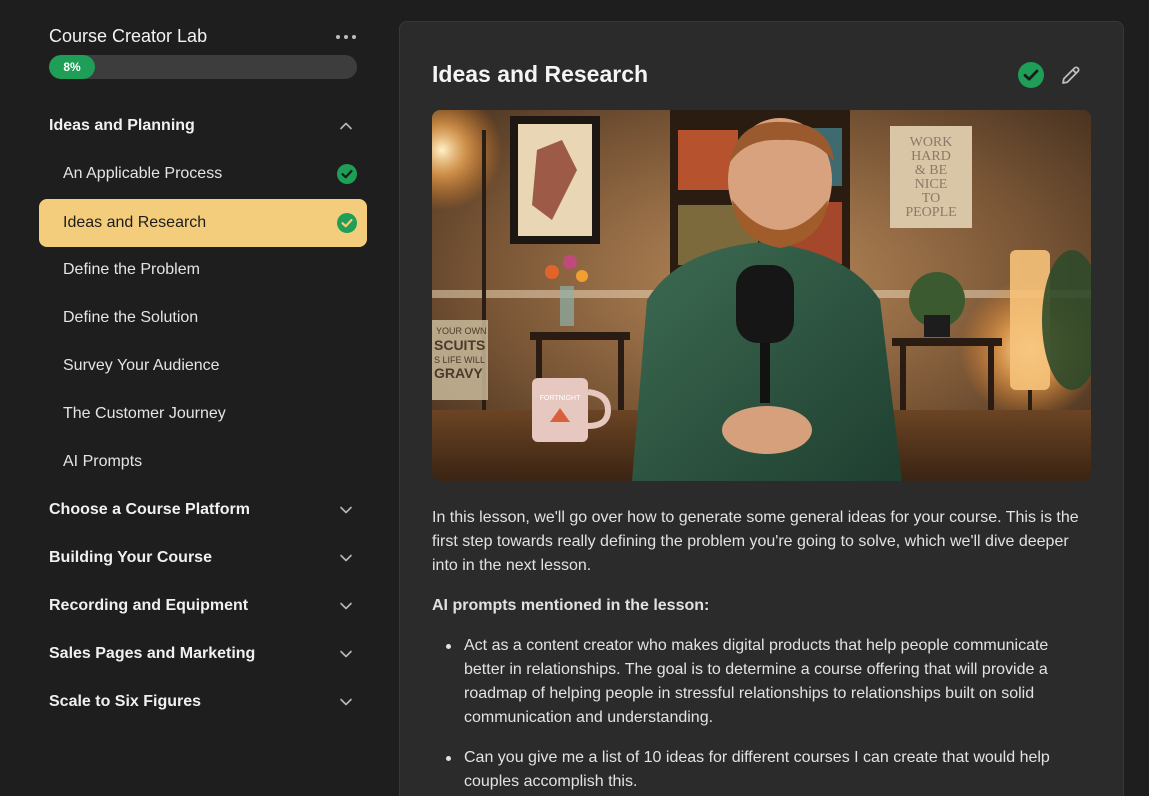  Describe the element at coordinates (128, 36) in the screenshot. I see `course-title: Course Creator Lab` at that location.